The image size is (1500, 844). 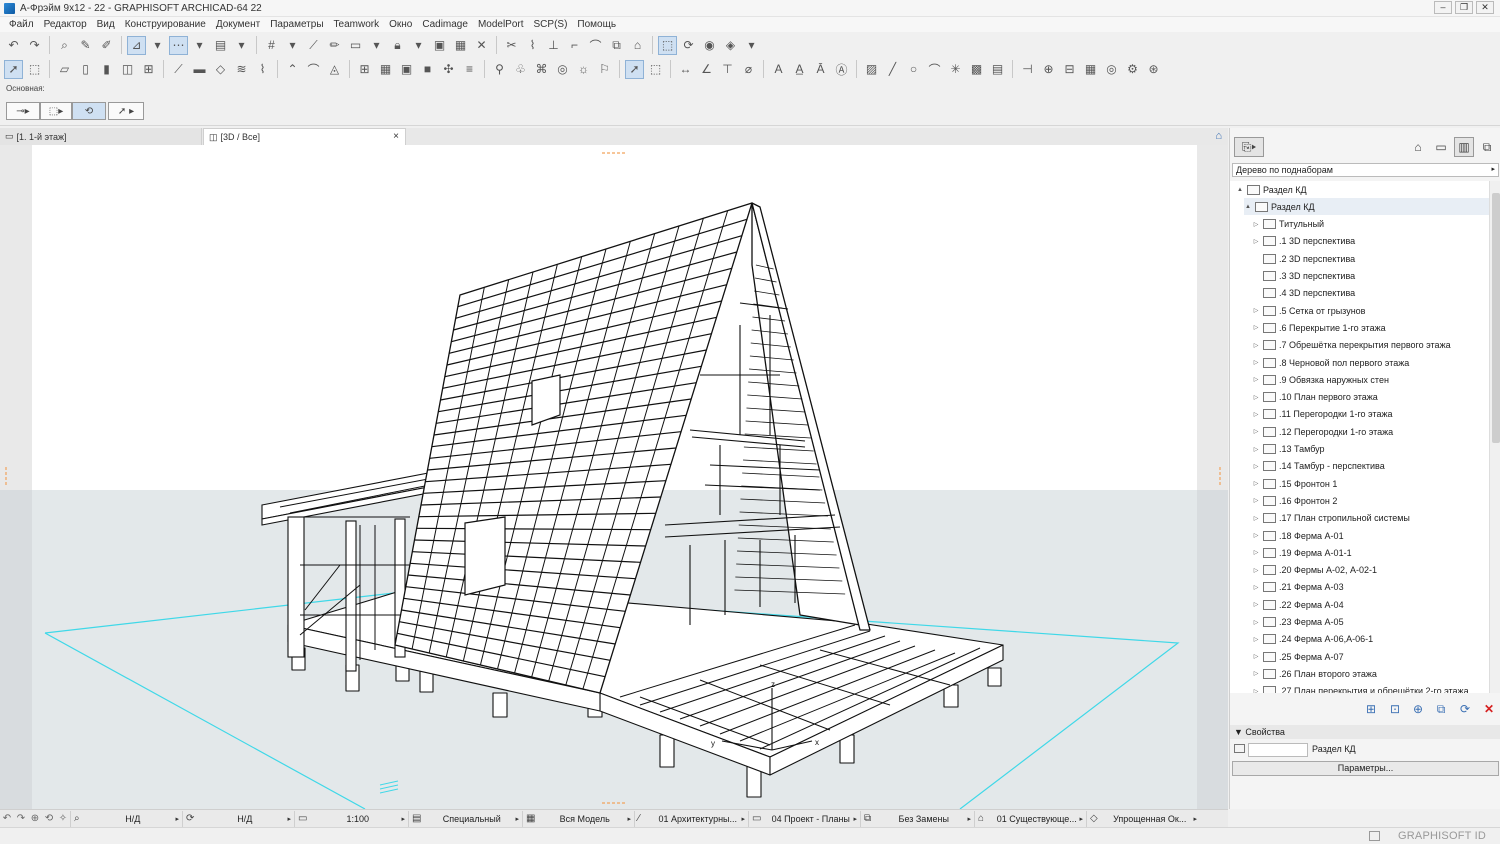 What do you see at coordinates (199, 69) in the screenshot?
I see `pipe-tool-icon: ▬` at bounding box center [199, 69].